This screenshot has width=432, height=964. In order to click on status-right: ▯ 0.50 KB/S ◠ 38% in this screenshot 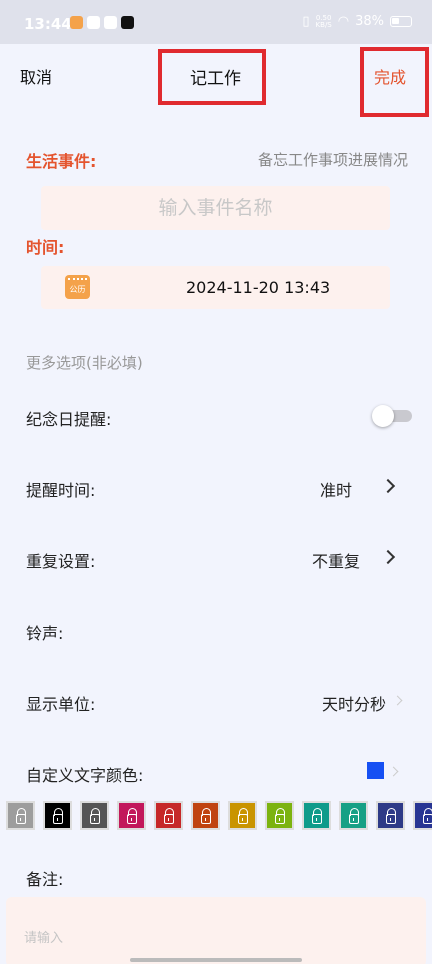, I will do `click(357, 21)`.